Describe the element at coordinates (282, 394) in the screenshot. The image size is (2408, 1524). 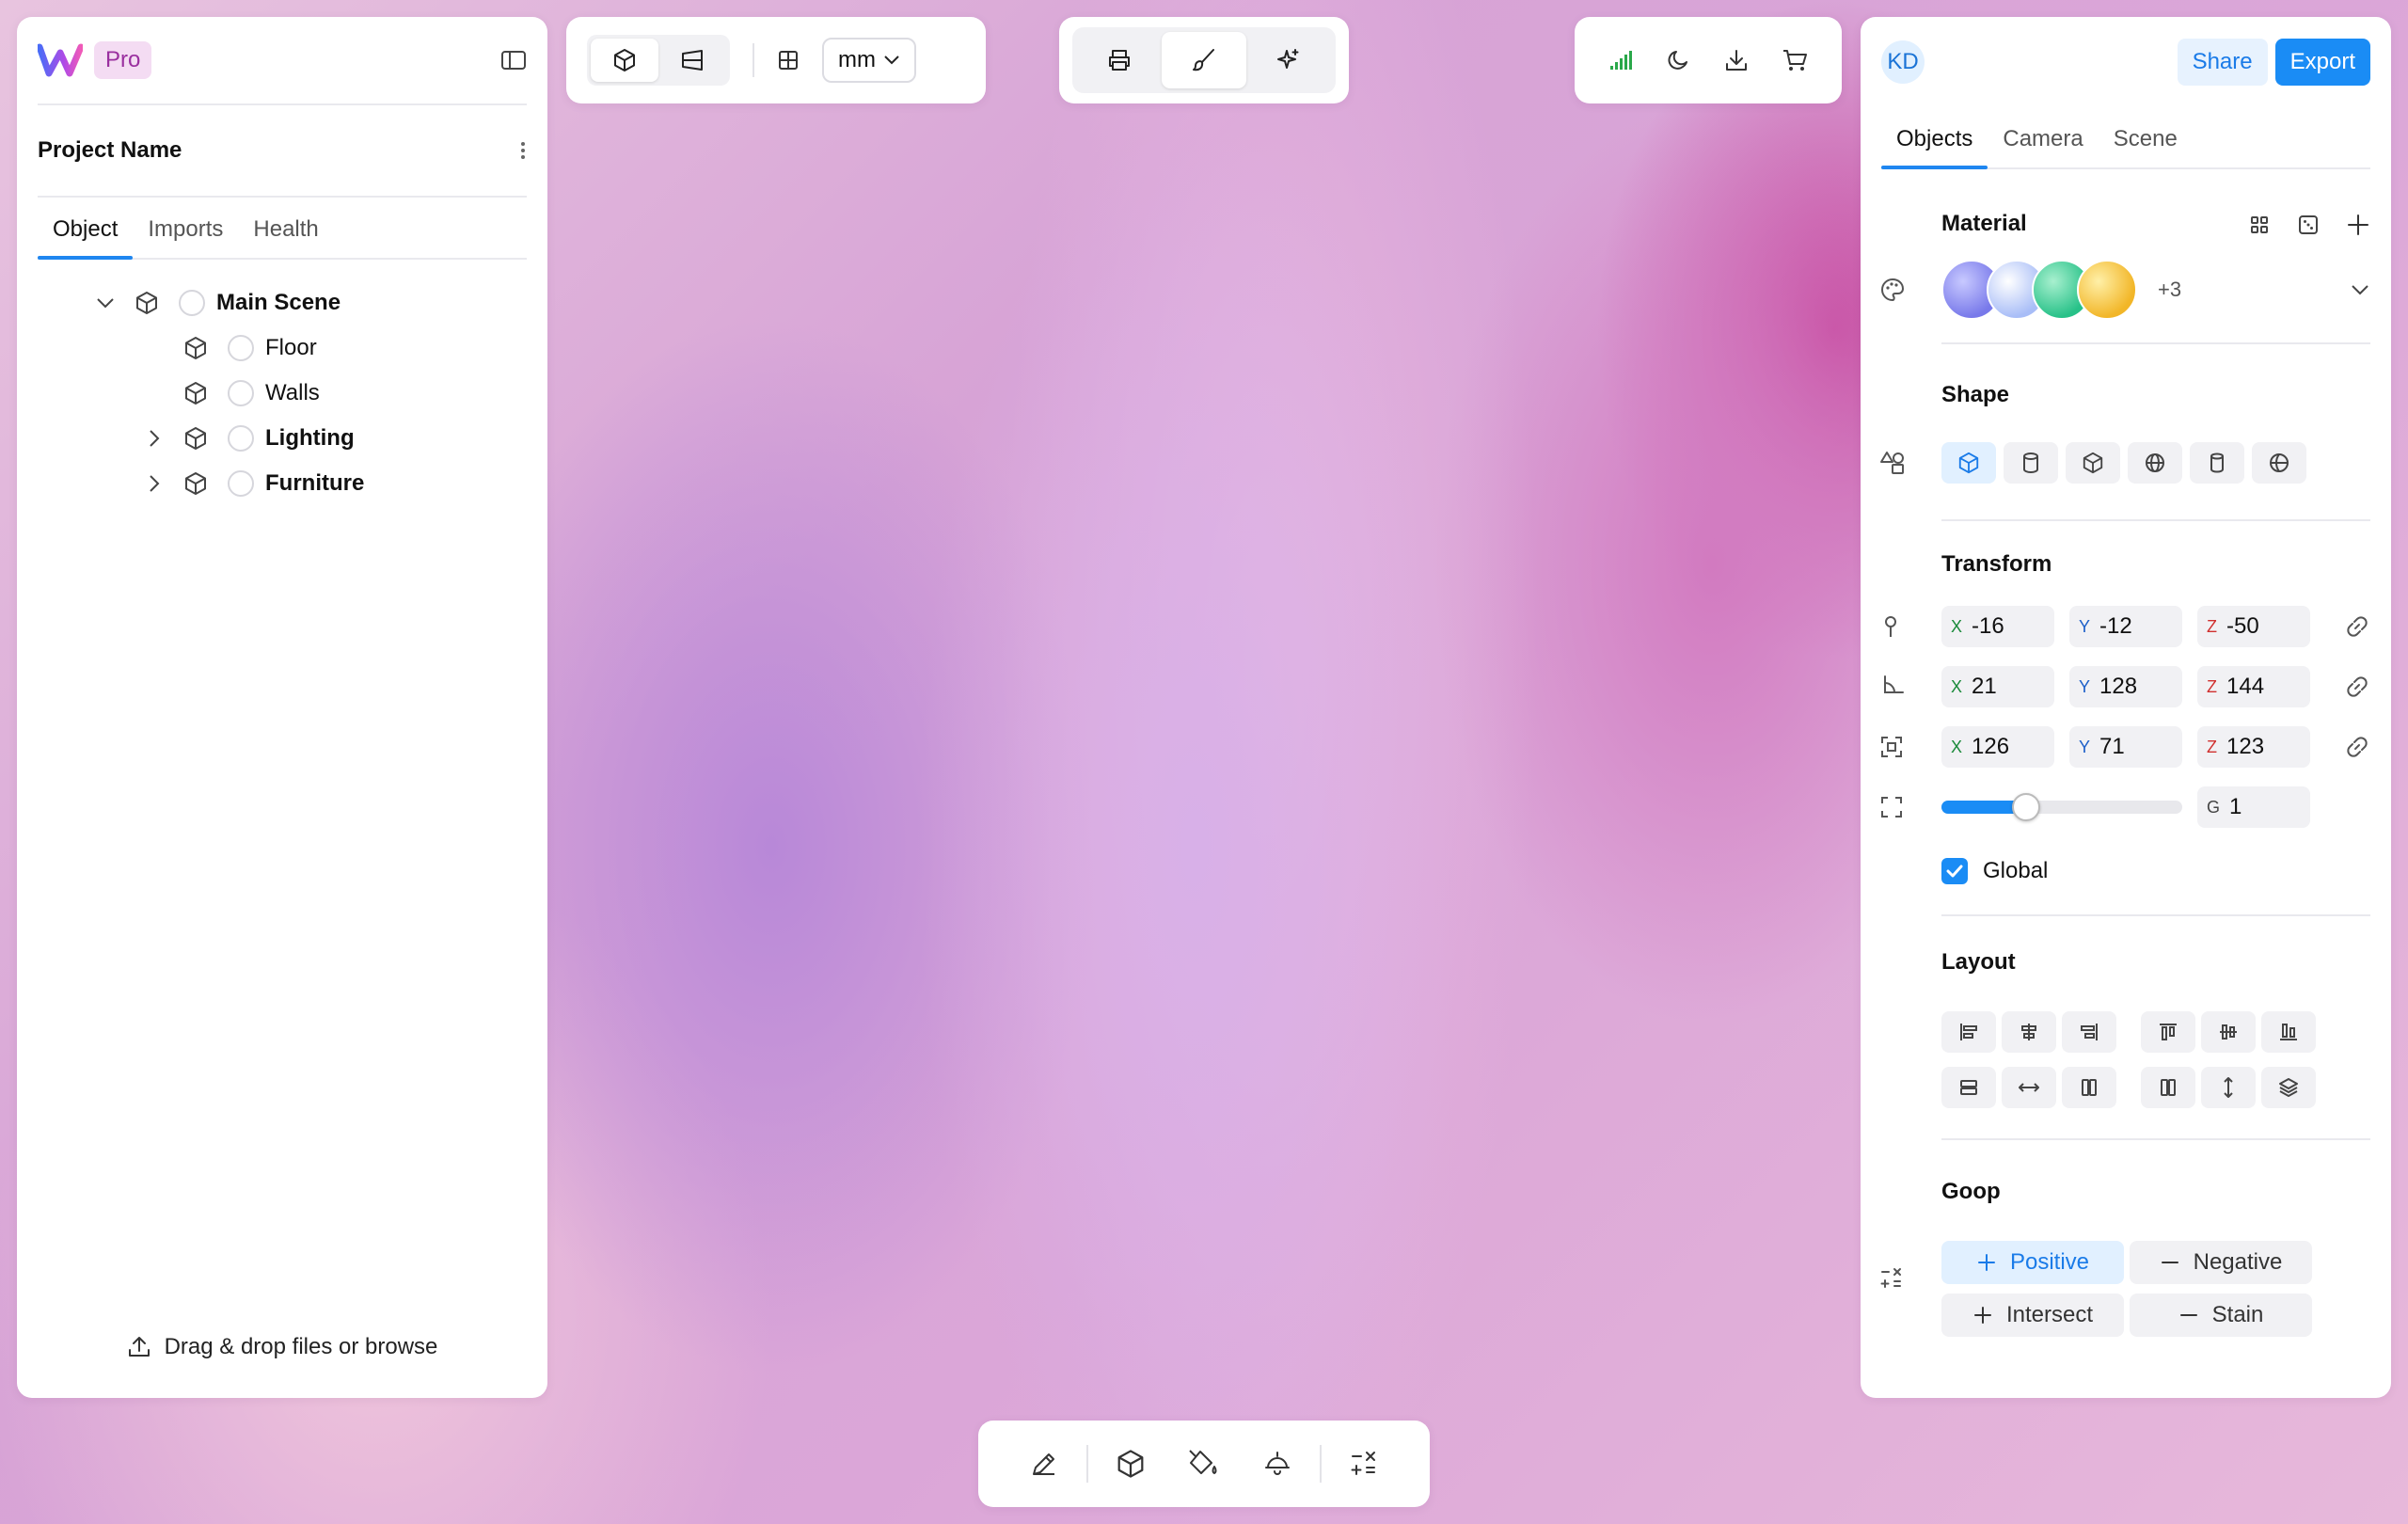
I see `tree-item-walls: Walls` at that location.